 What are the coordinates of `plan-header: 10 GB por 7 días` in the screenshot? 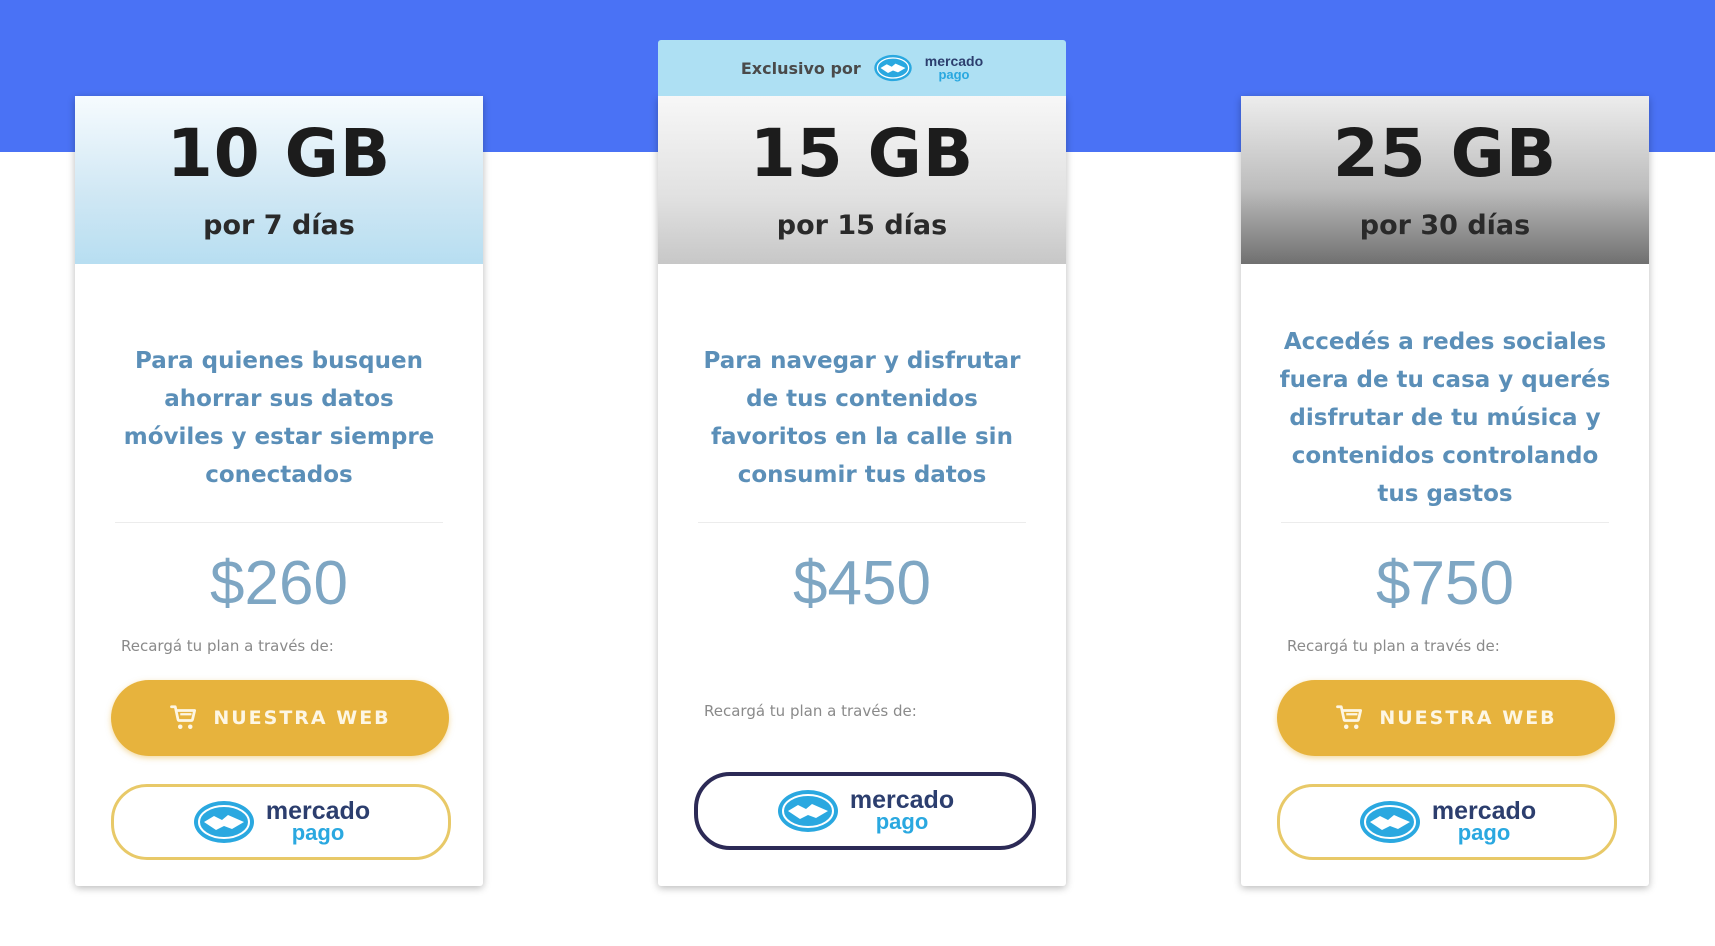 It's located at (279, 180).